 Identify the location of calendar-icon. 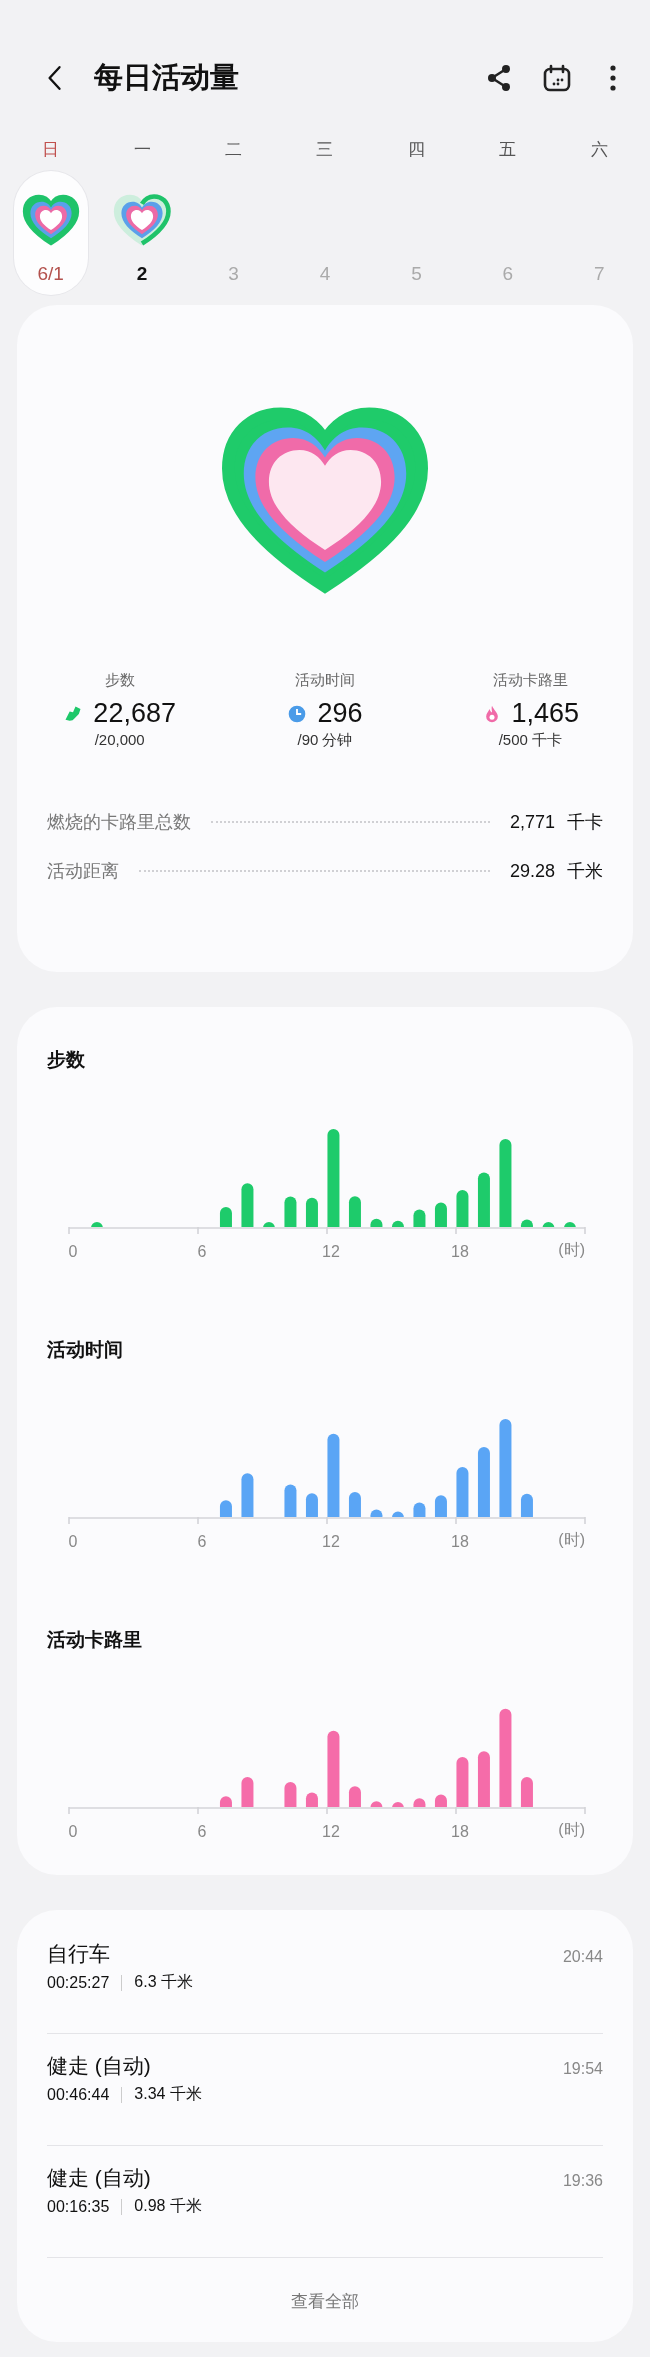
(557, 78).